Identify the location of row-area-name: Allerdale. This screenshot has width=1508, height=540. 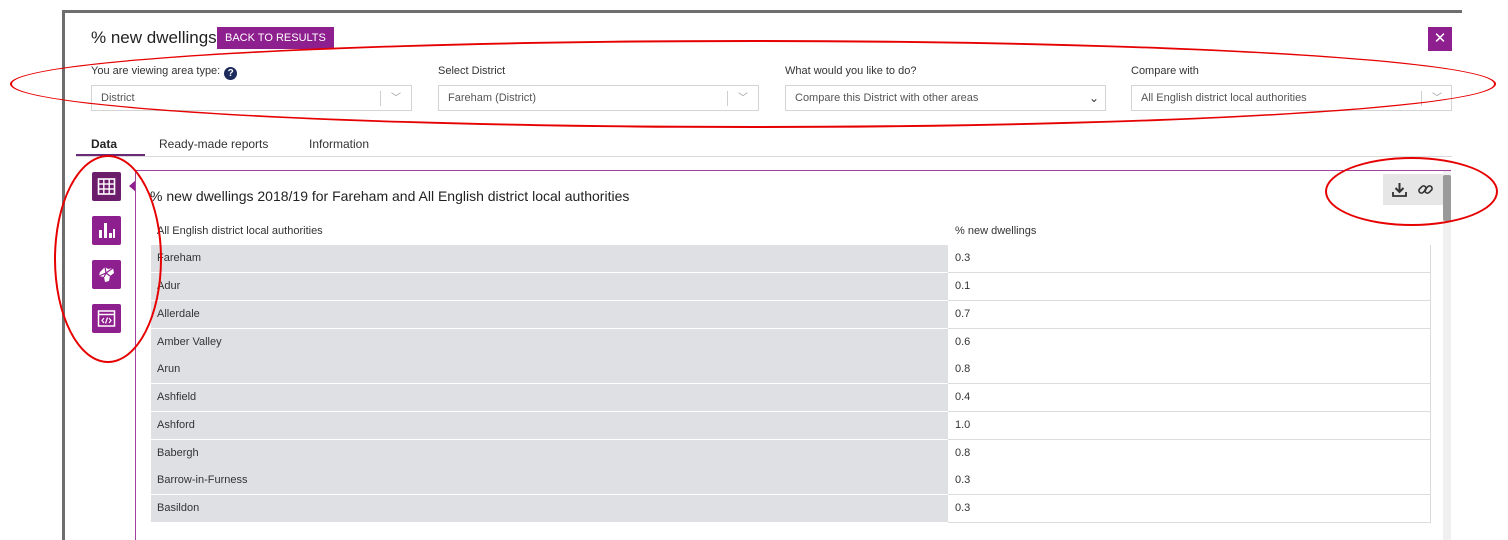
(549, 314).